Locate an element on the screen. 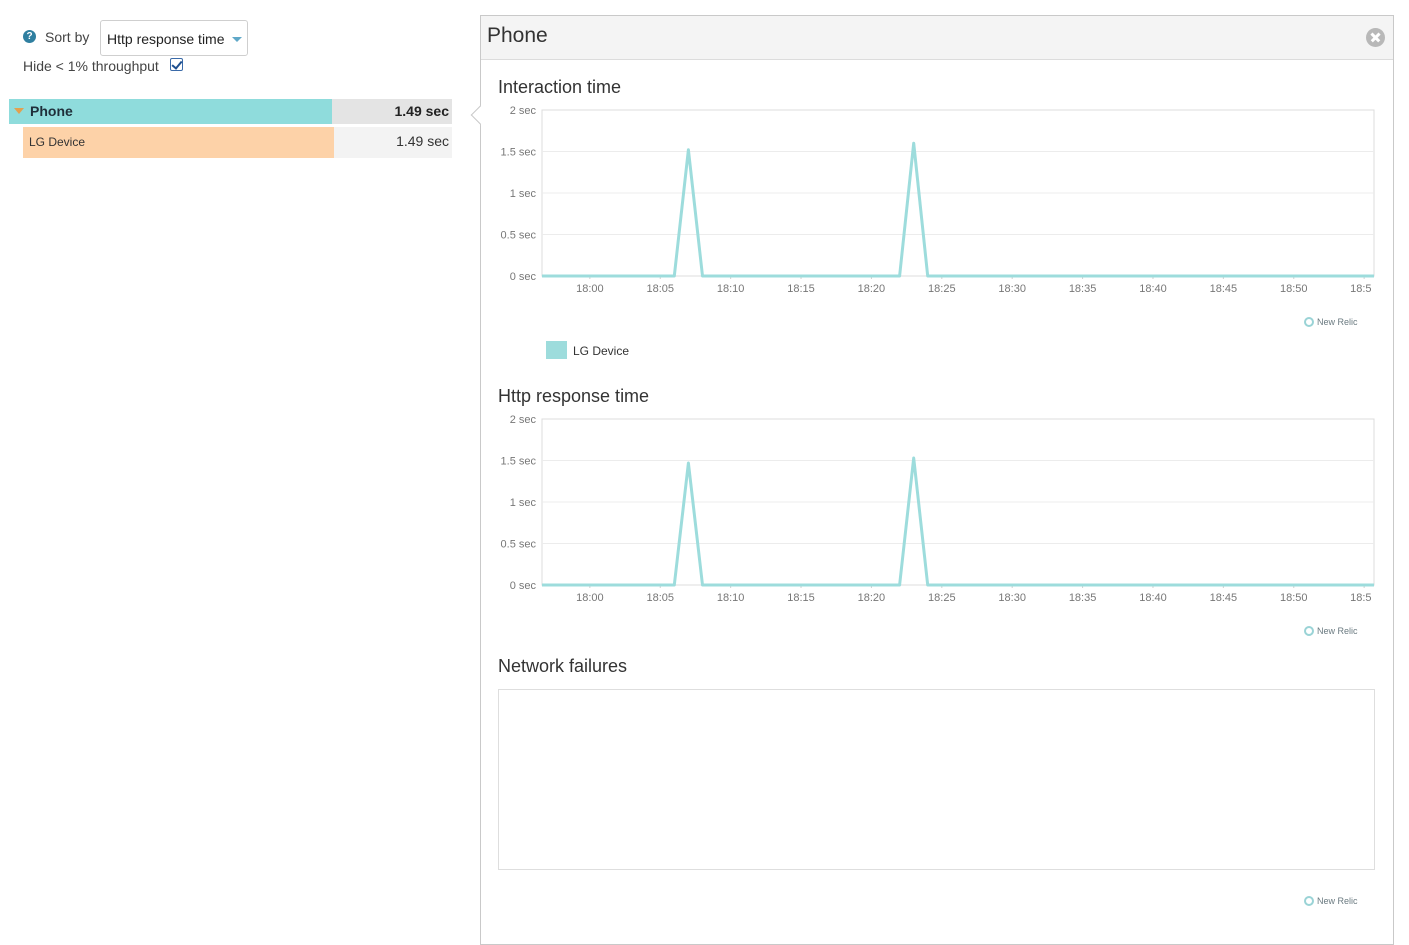  sort-by-label: Sort by is located at coordinates (67, 37).